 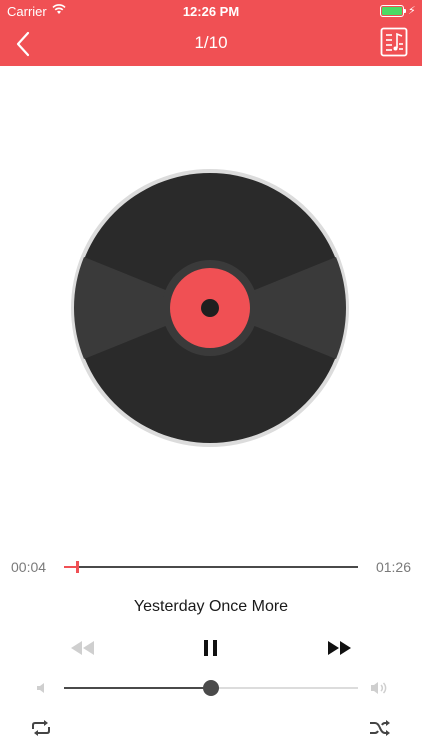 I want to click on volume-row, so click(x=211, y=688).